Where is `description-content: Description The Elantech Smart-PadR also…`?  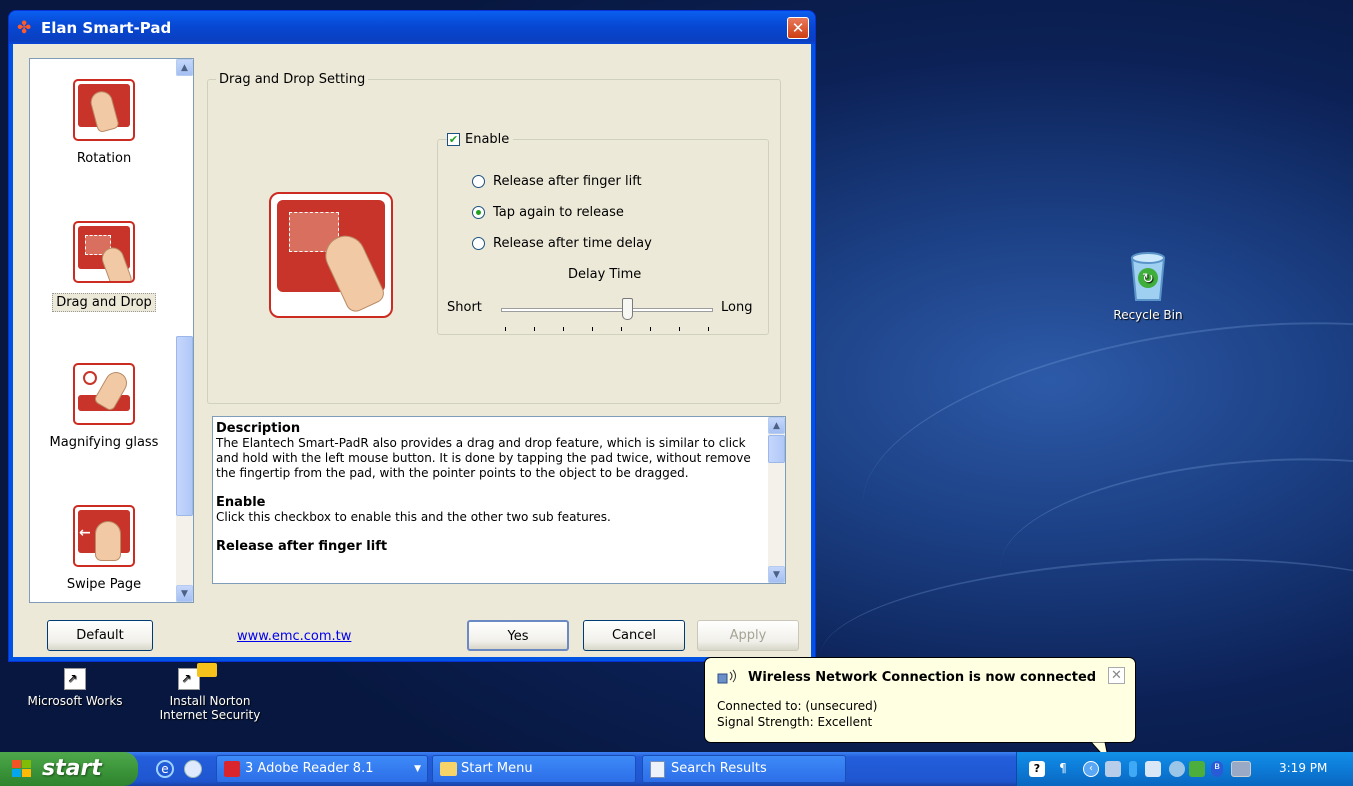
description-content: Description The Elantech Smart-PadR also… is located at coordinates (490, 487).